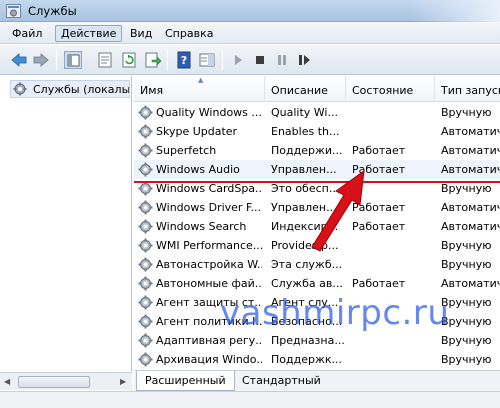 The width and height of the screenshot is (500, 408). I want to click on tree-horizontal-scrollbar: ◀ ▶, so click(66, 381).